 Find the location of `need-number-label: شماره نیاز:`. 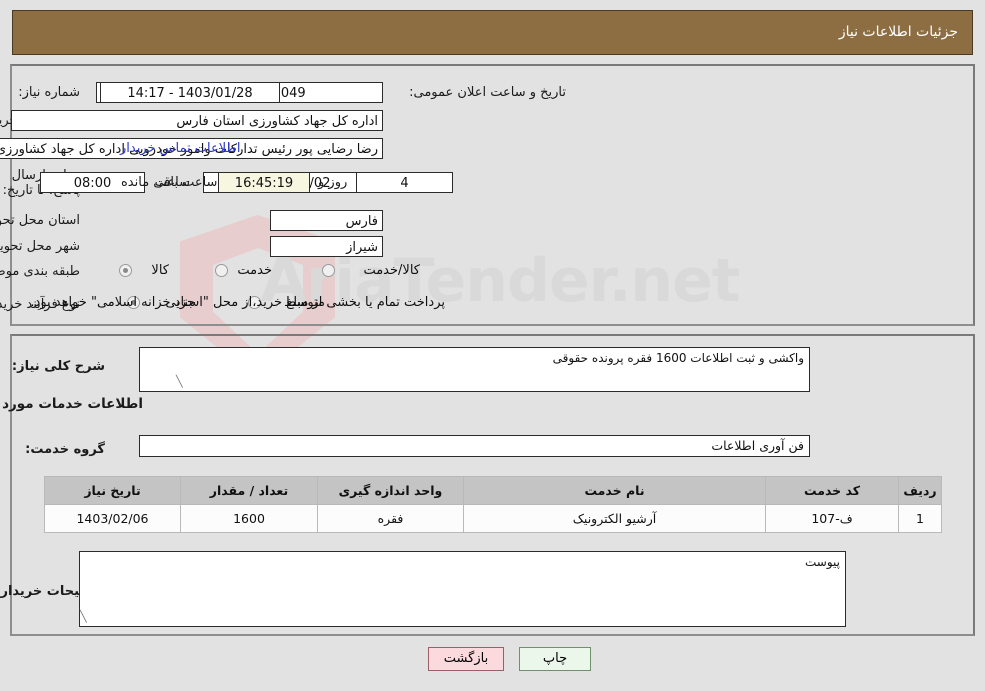

need-number-label: شماره نیاز: is located at coordinates (49, 92).